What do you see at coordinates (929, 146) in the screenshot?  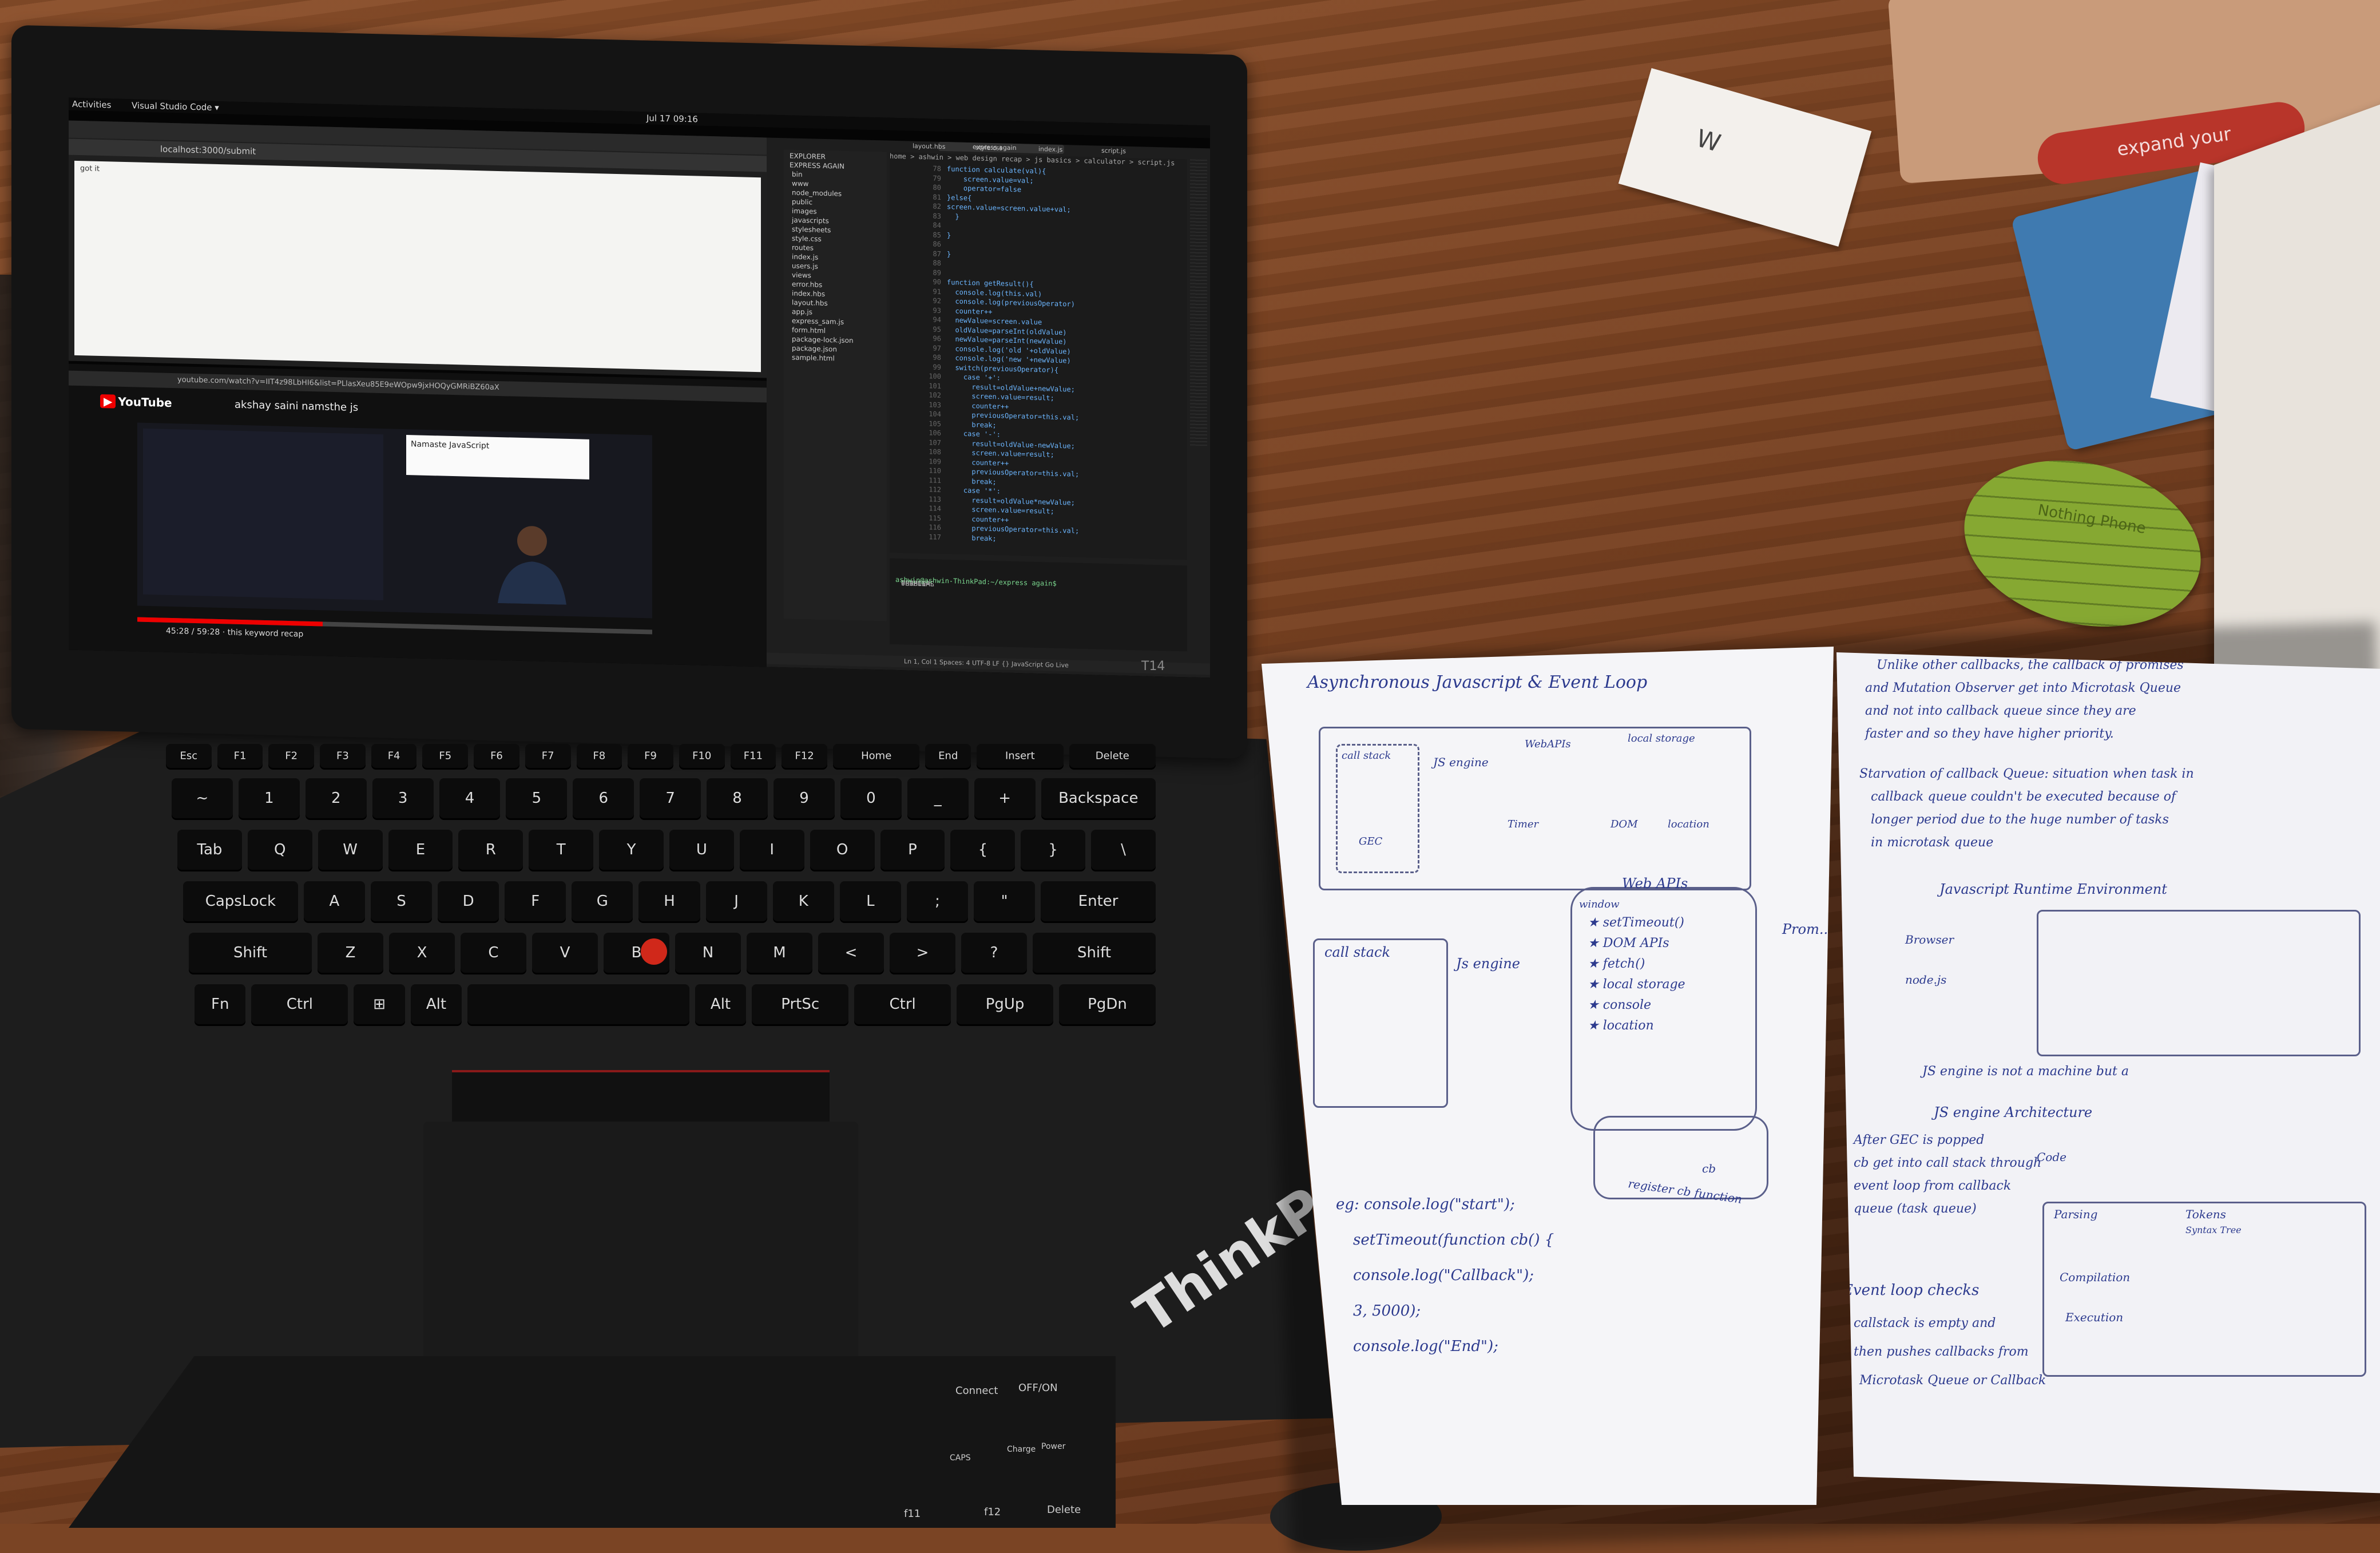 I see `editor-tab: layout.hbs` at bounding box center [929, 146].